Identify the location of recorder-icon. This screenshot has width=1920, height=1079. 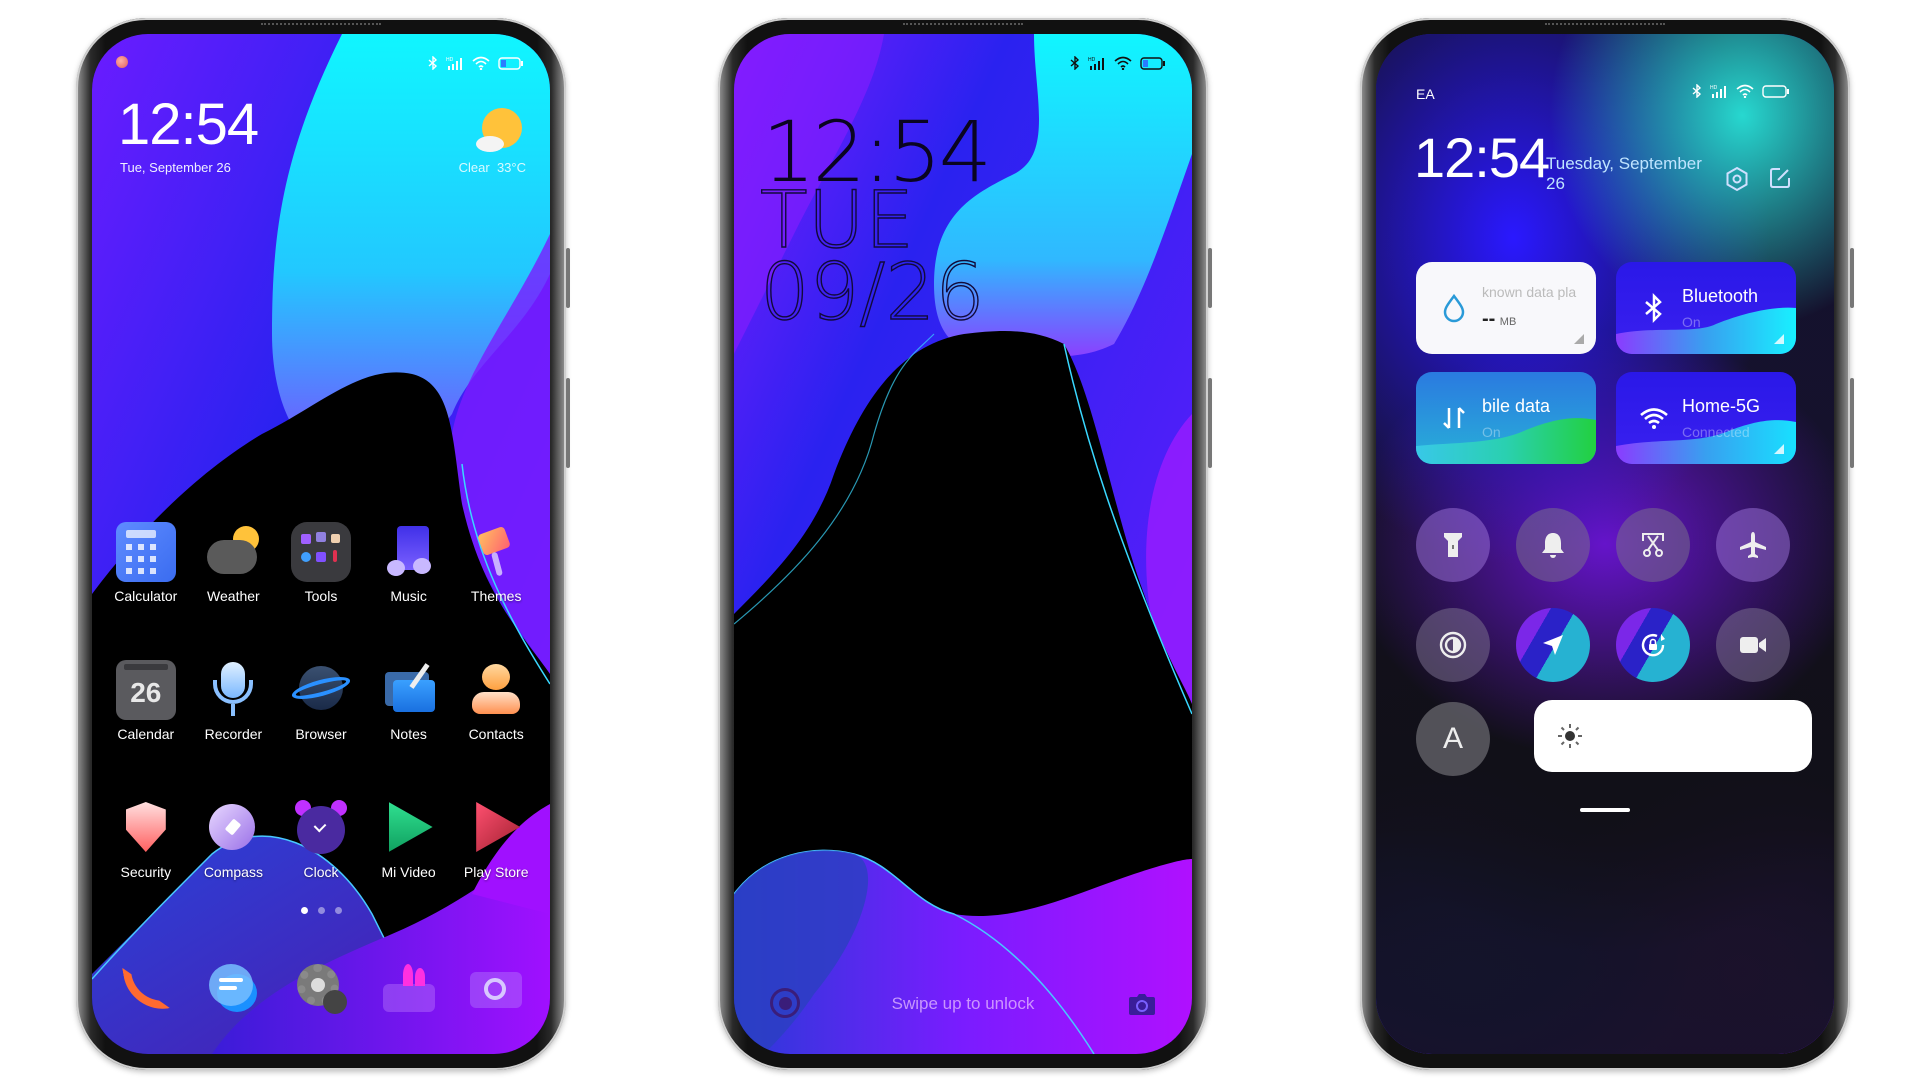
(233, 690).